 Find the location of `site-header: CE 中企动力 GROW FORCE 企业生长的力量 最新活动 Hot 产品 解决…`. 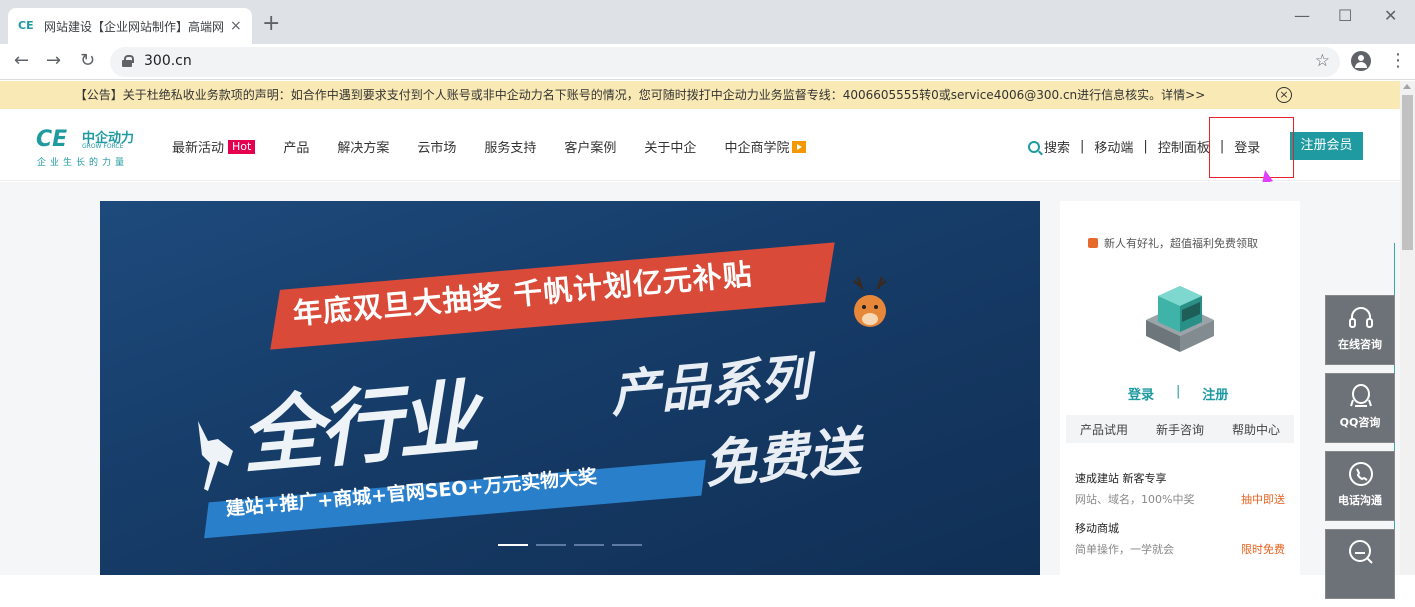

site-header: CE 中企动力 GROW FORCE 企业生长的力量 最新活动 Hot 产品 解决… is located at coordinates (700, 145).